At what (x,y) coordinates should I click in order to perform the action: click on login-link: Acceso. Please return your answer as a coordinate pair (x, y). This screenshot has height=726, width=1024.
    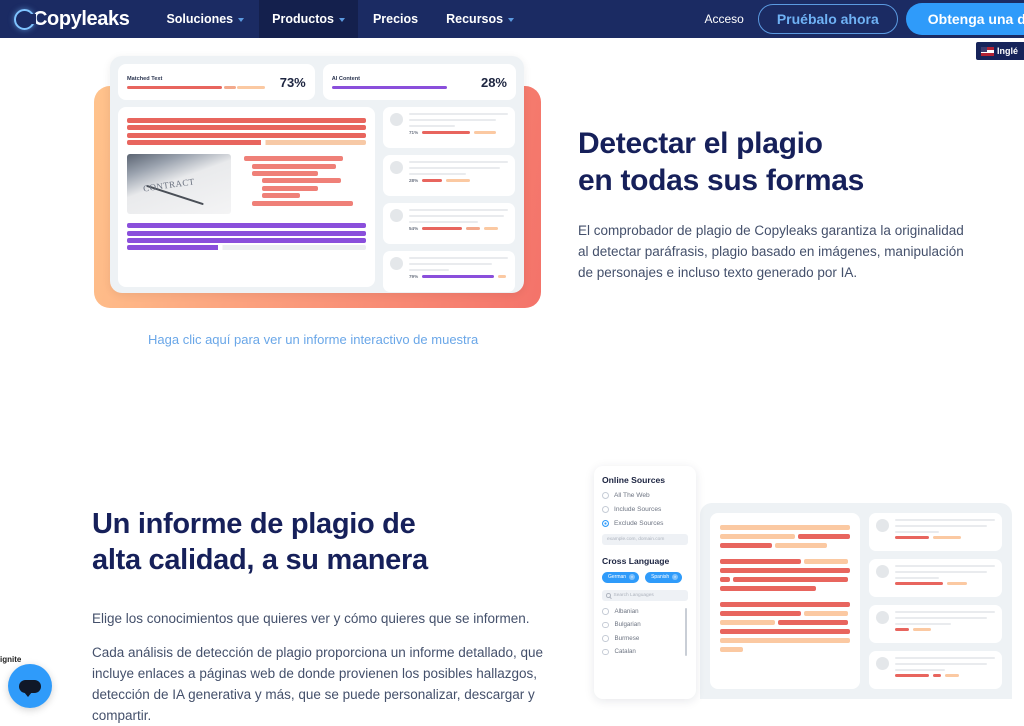
    Looking at the image, I should click on (723, 19).